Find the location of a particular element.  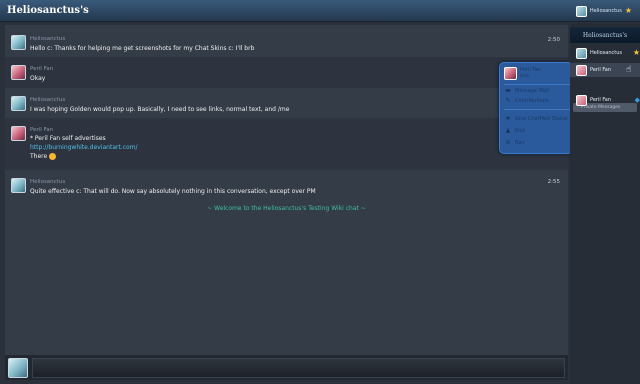

menu-item-label: Give ChatMod Status is located at coordinates (541, 118).